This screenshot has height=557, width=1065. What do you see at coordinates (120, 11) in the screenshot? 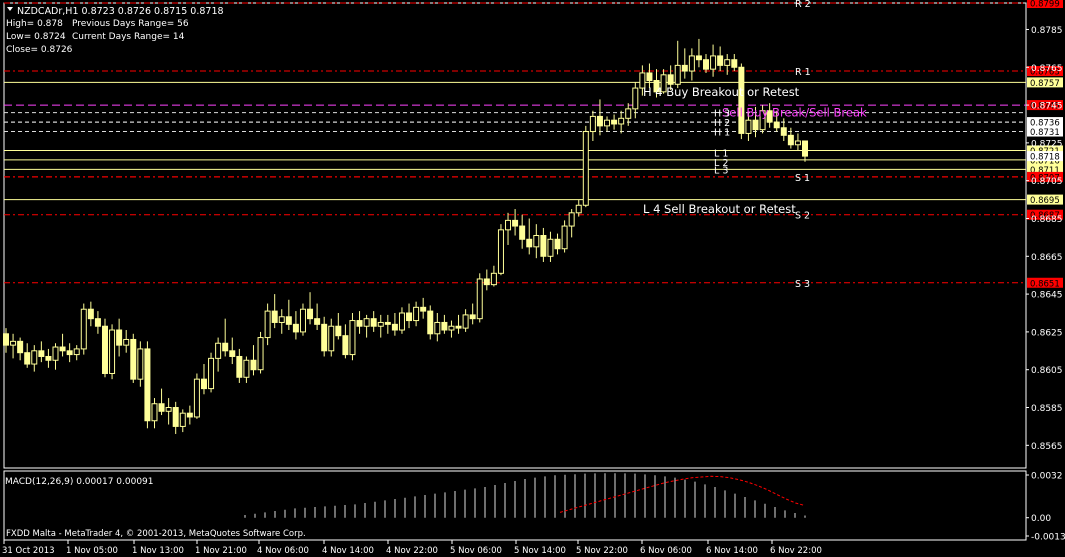
I see `symbol-line: NZDCADr,H1 0.8723 0.8726 0.8715 0.8718` at bounding box center [120, 11].